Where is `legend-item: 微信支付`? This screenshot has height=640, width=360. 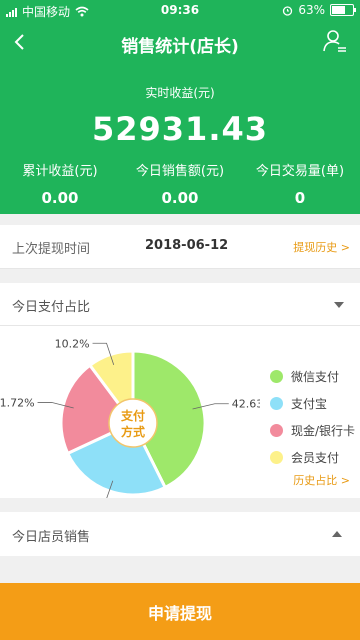 legend-item: 微信支付 is located at coordinates (312, 376).